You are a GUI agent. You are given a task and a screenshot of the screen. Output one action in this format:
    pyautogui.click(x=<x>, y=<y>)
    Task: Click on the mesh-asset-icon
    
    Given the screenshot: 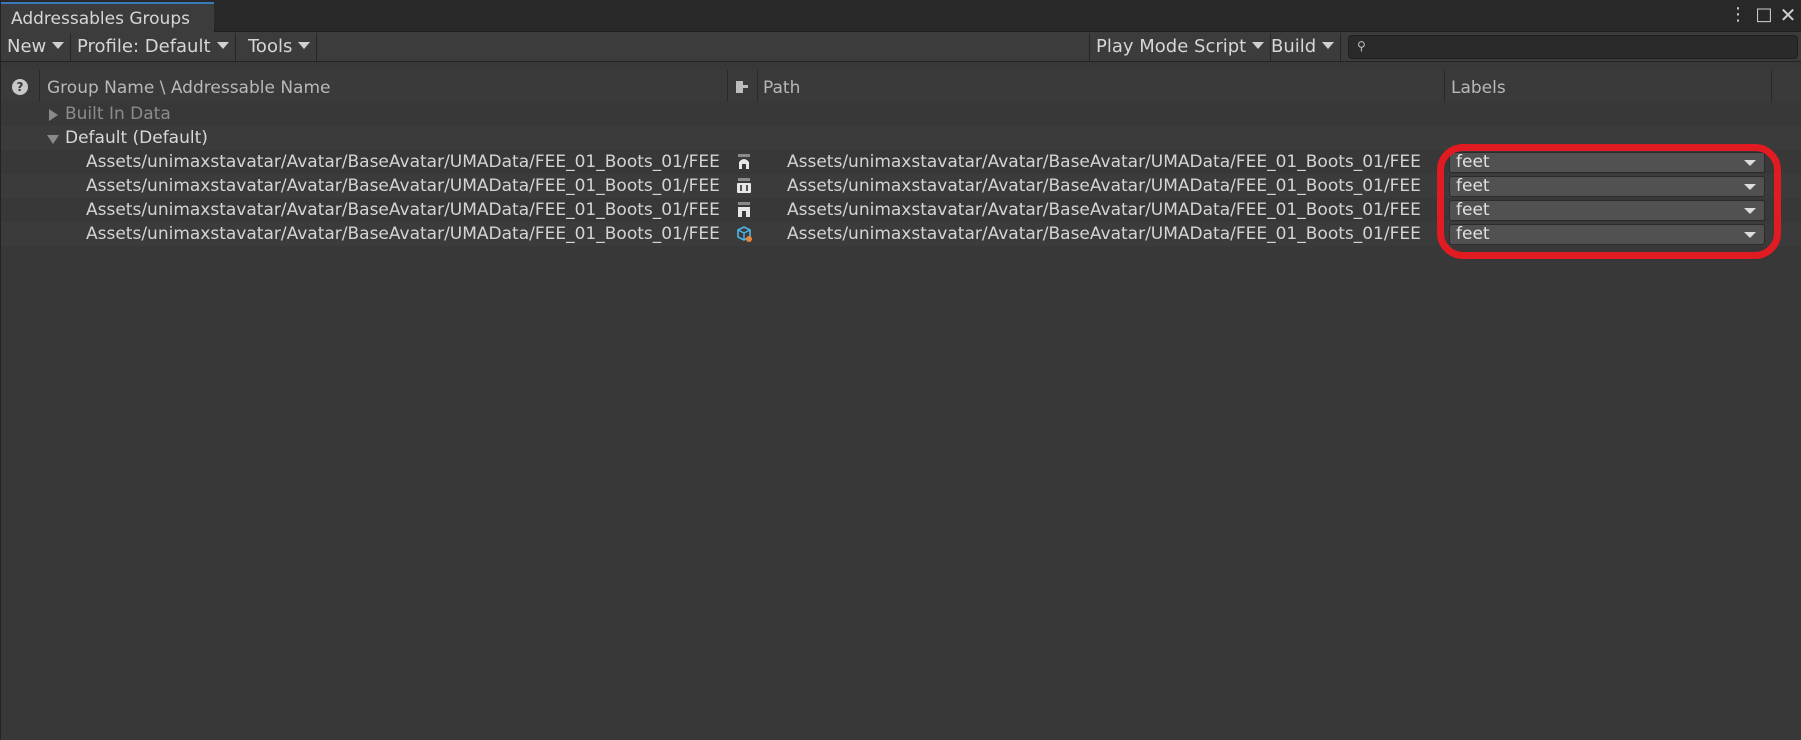 What is the action you would take?
    pyautogui.click(x=744, y=234)
    